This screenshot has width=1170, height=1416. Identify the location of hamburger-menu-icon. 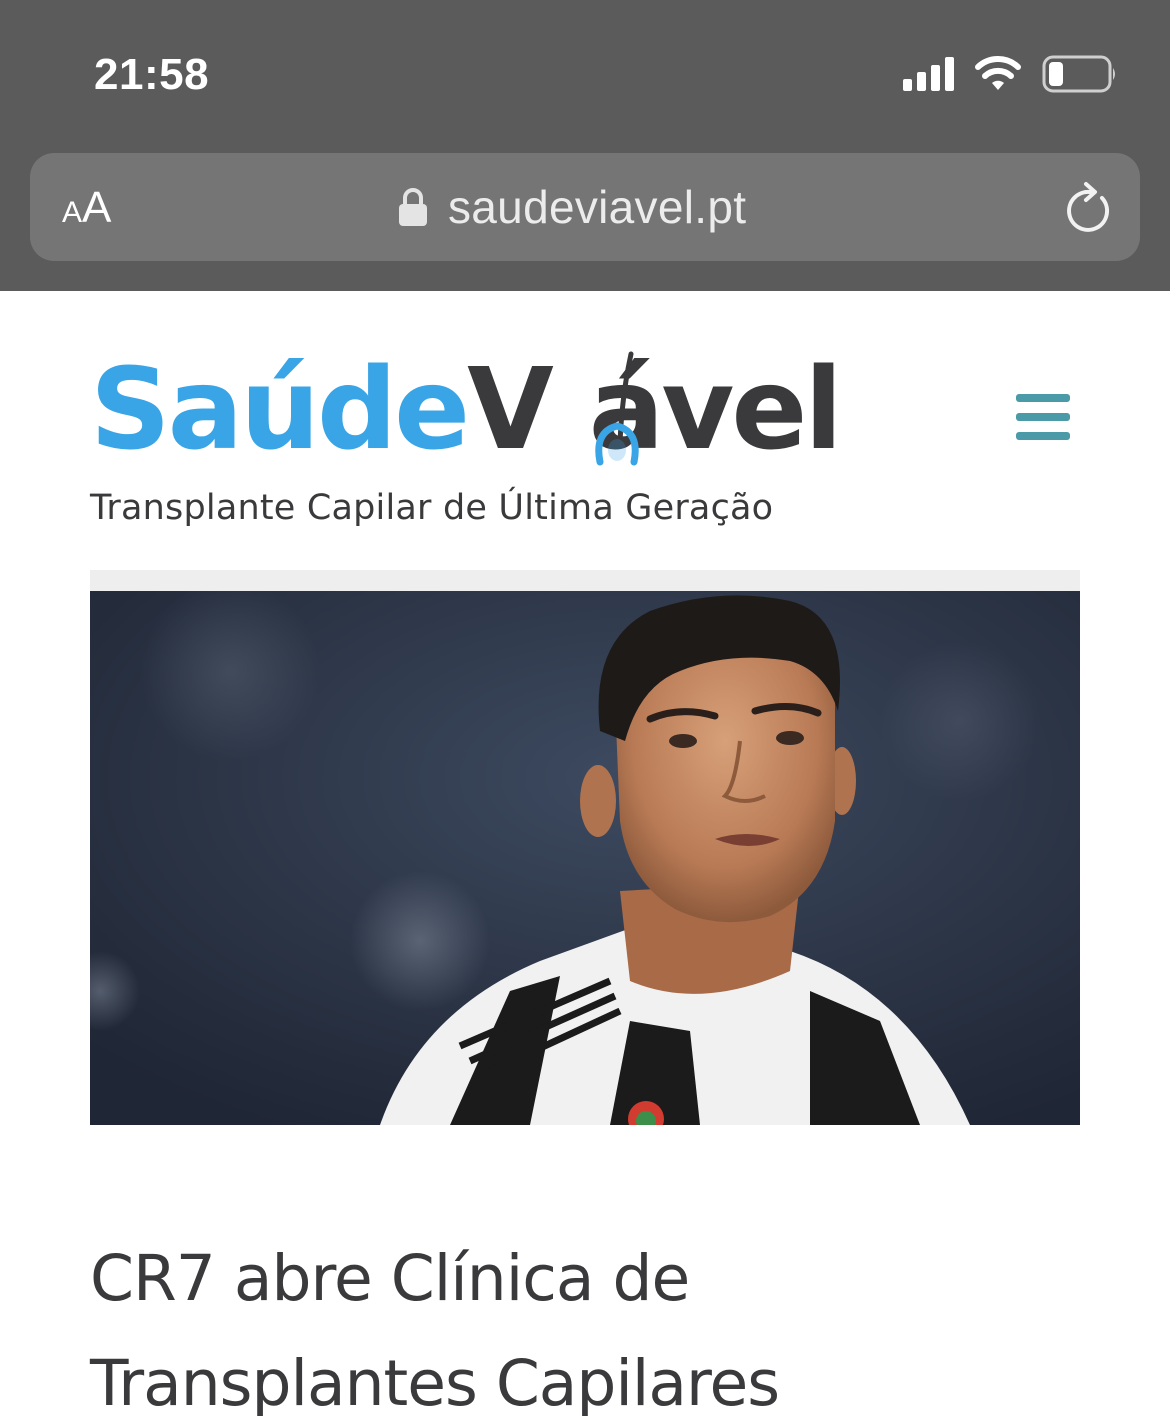
(1043, 417).